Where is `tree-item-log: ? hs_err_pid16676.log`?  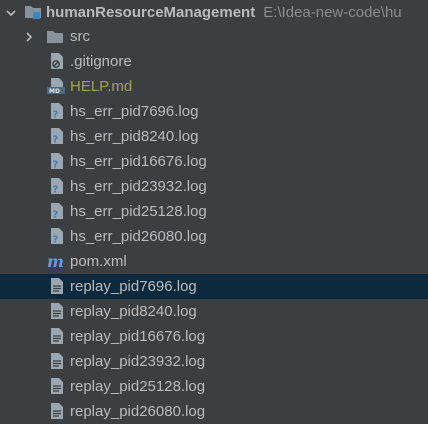
tree-item-log: ? hs_err_pid16676.log is located at coordinates (214, 161).